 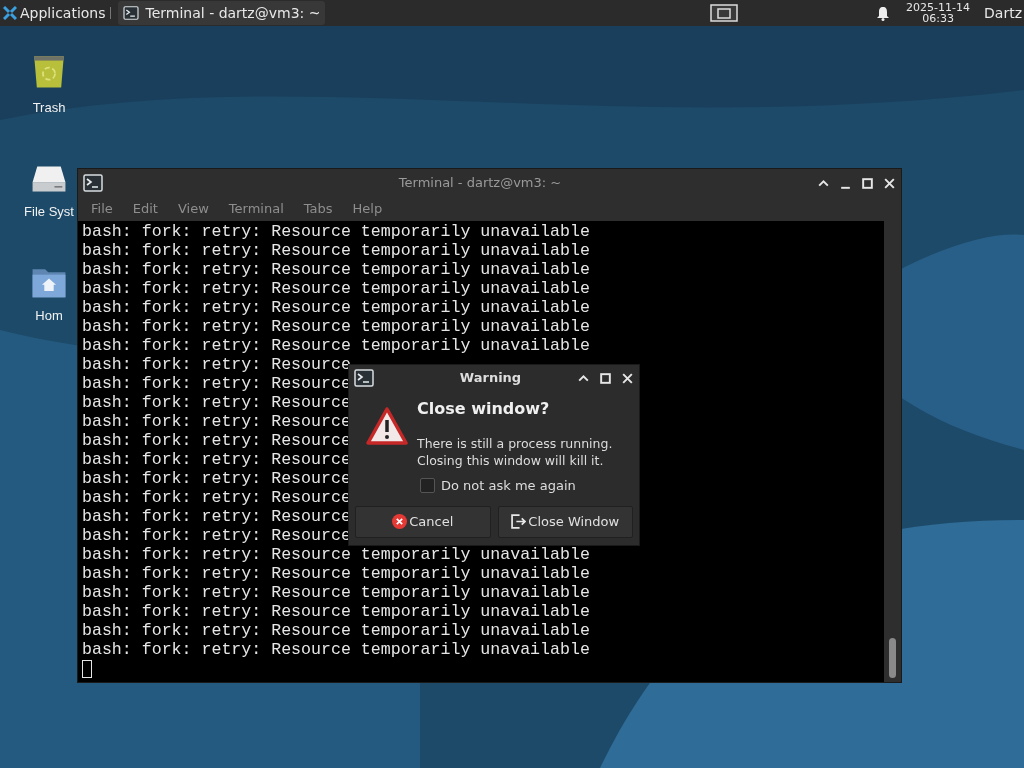 What do you see at coordinates (387, 426) in the screenshot?
I see `warning-icon` at bounding box center [387, 426].